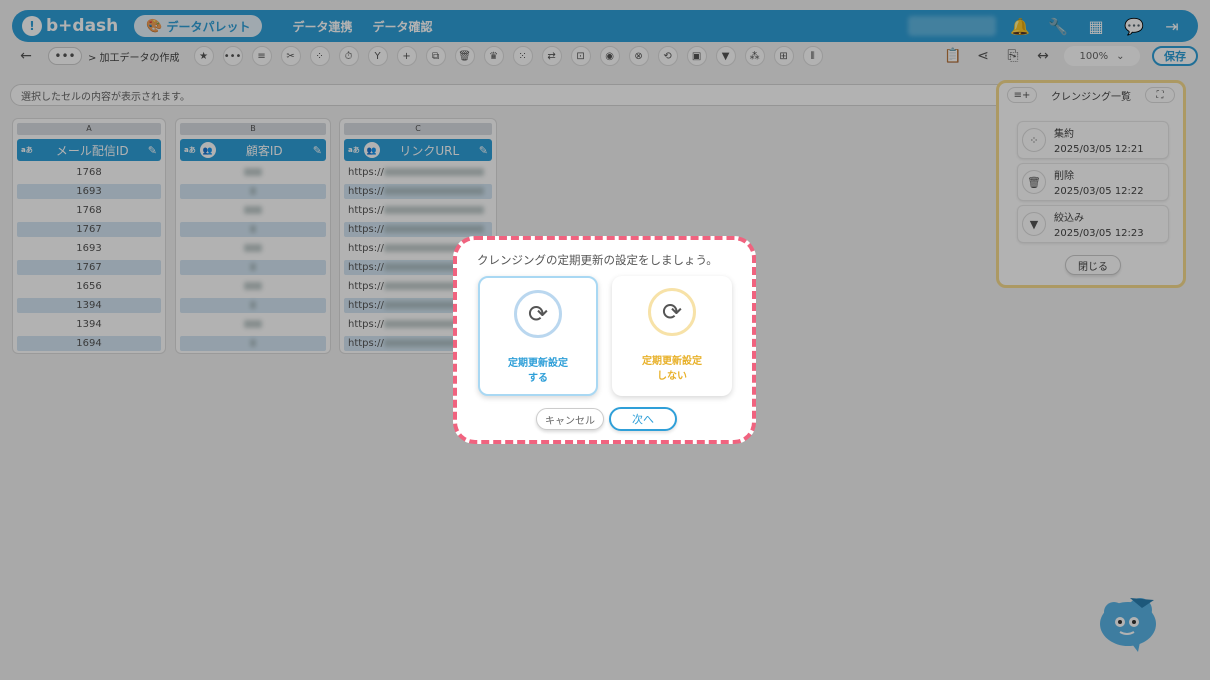 The image size is (1210, 680). I want to click on option-periodic-update-off: ⟳ 定期更新設定 しない, so click(672, 336).